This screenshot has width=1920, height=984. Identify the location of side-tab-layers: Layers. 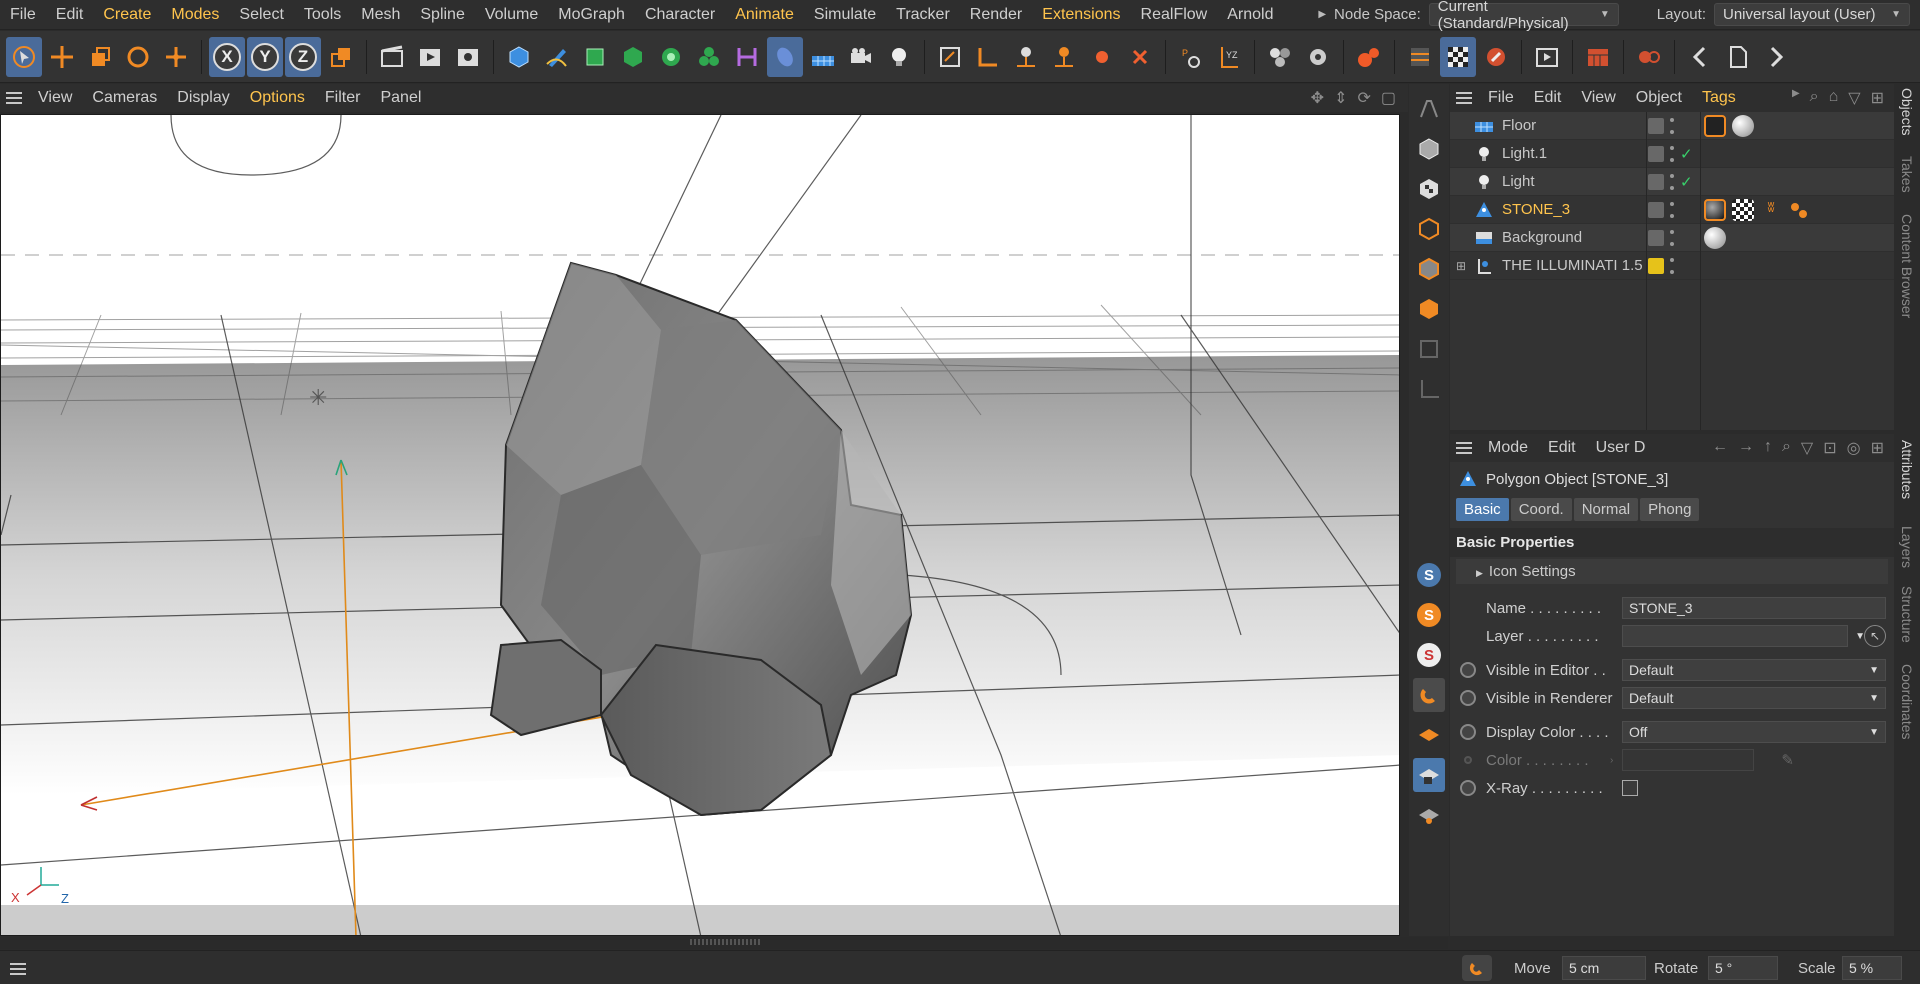
(1907, 547).